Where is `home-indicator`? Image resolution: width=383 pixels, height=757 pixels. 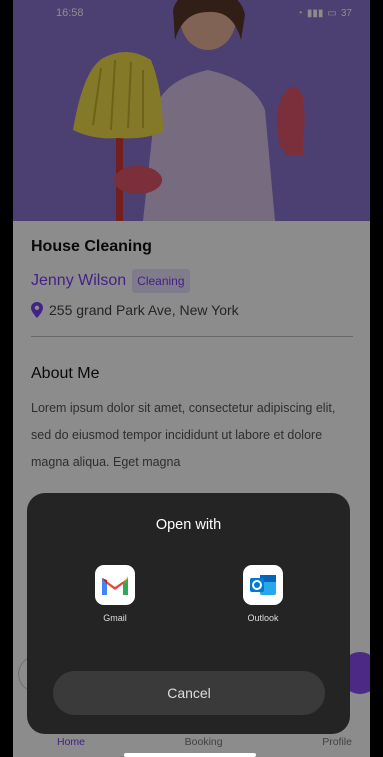 home-indicator is located at coordinates (190, 755).